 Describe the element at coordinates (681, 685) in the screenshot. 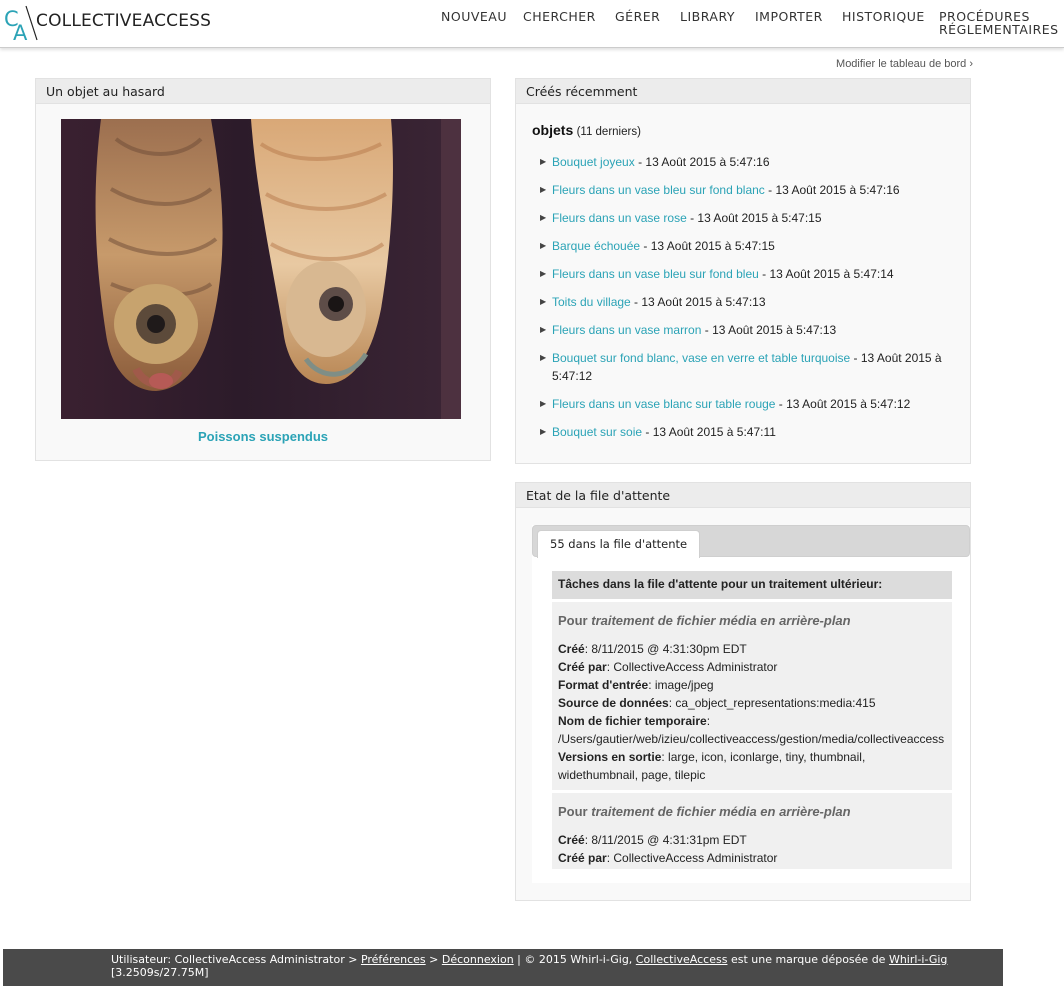

I see `value: : image/jpeg` at that location.